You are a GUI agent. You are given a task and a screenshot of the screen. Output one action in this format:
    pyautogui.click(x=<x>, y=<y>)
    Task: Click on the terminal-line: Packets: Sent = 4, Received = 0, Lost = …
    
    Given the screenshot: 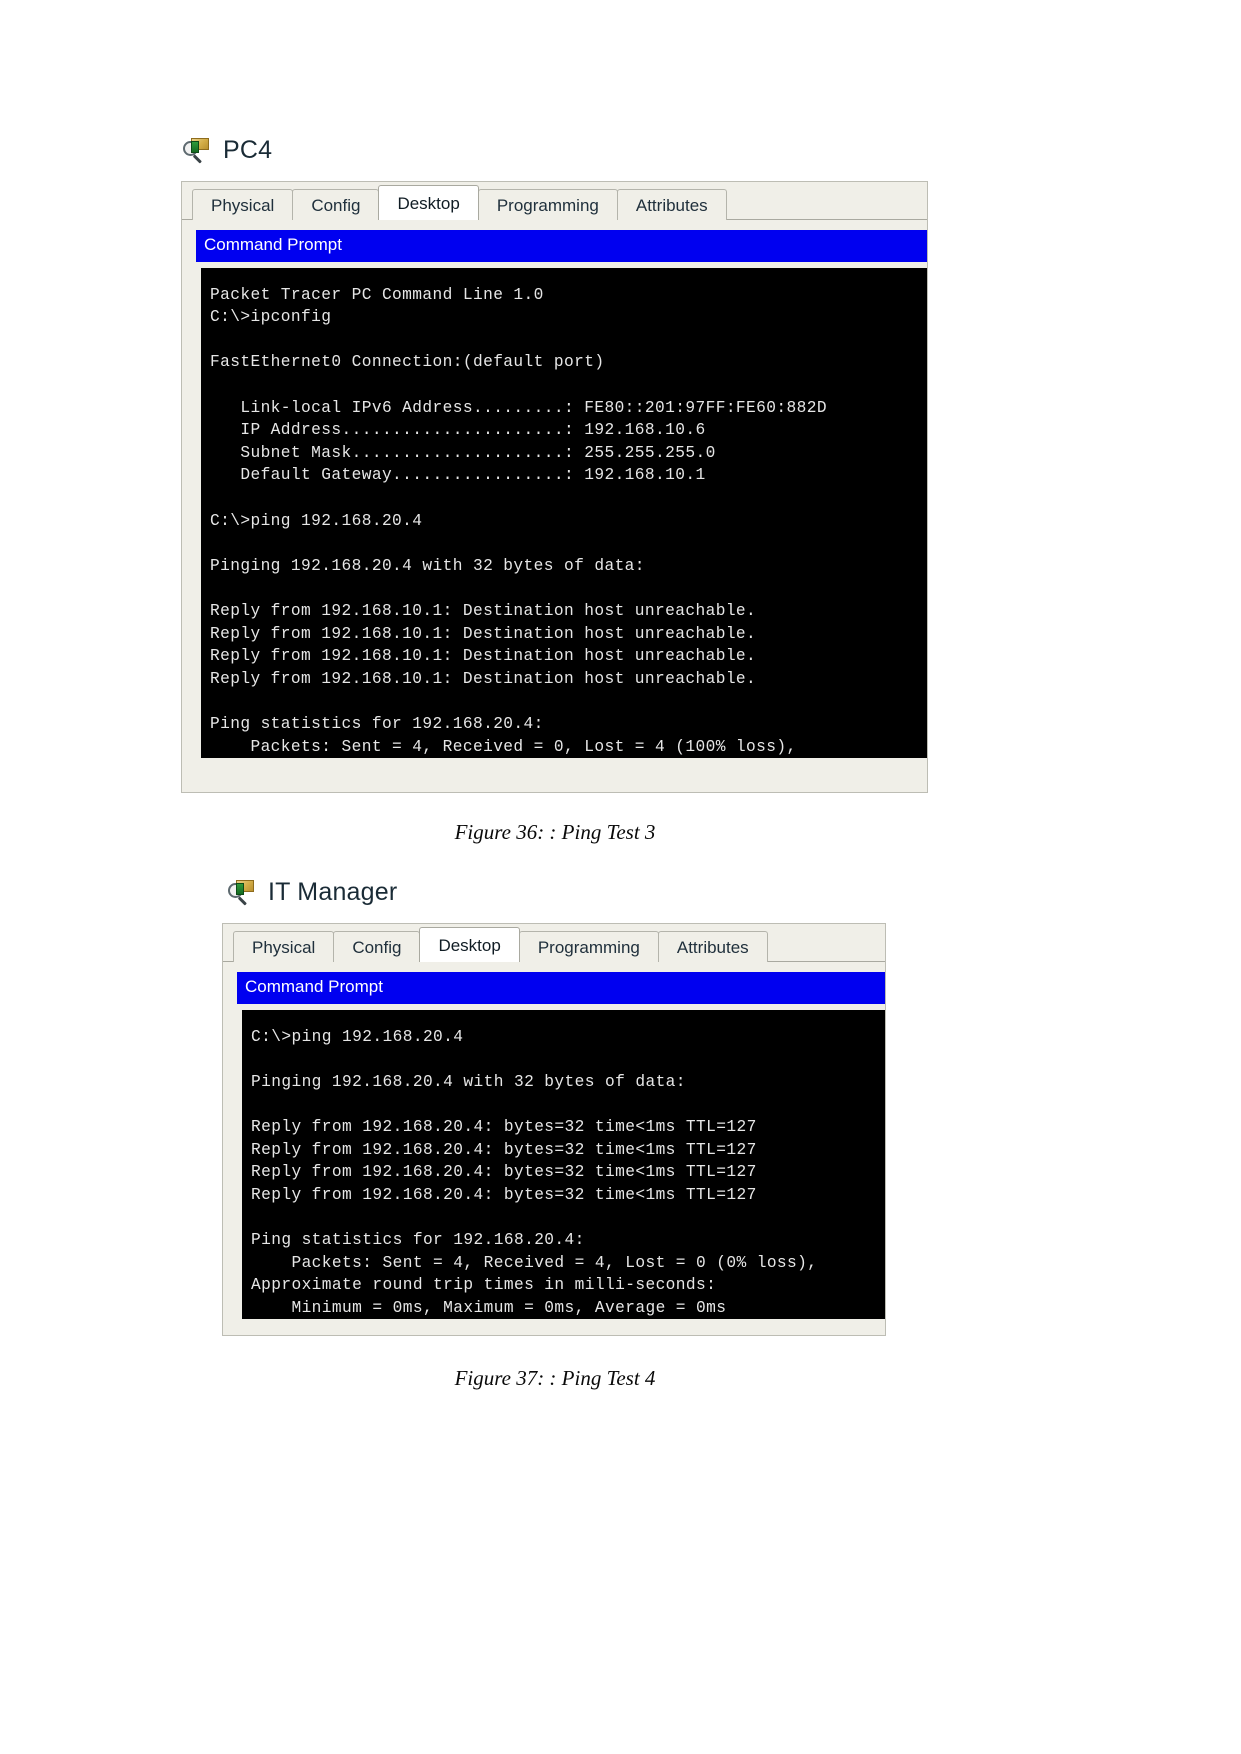 What is the action you would take?
    pyautogui.click(x=503, y=746)
    